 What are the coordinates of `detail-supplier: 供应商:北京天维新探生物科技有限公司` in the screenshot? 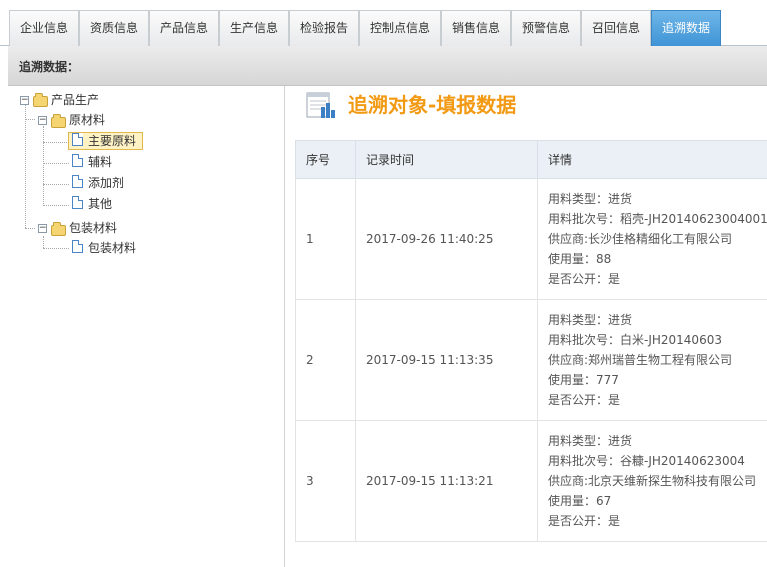 It's located at (652, 481).